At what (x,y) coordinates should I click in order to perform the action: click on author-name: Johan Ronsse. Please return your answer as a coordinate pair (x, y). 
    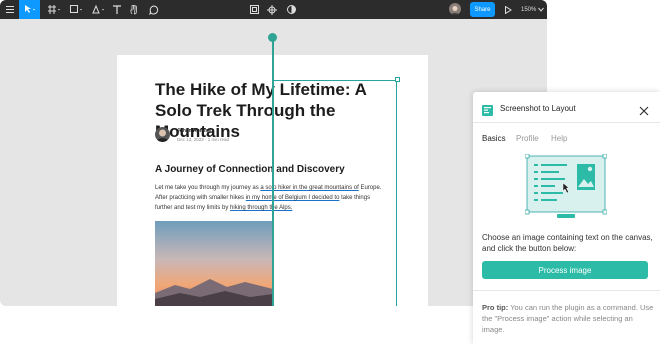
    Looking at the image, I should click on (194, 131).